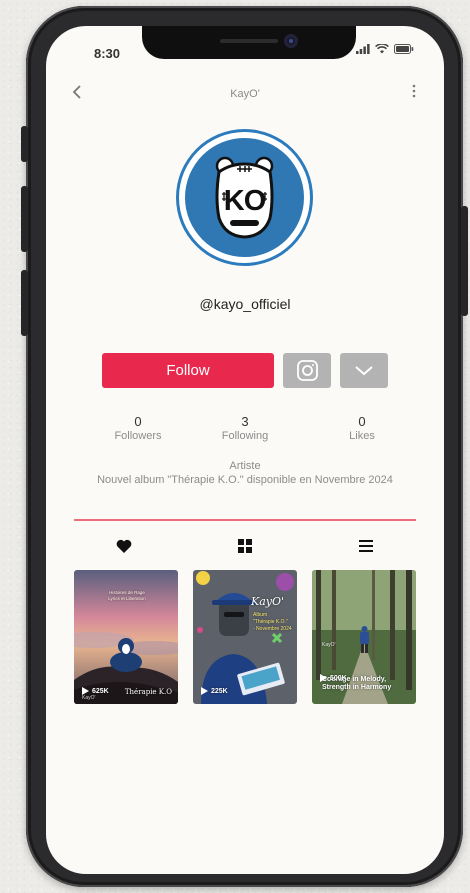 This screenshot has width=470, height=893. What do you see at coordinates (268, 601) in the screenshot?
I see `video-2-brand: KayO'` at bounding box center [268, 601].